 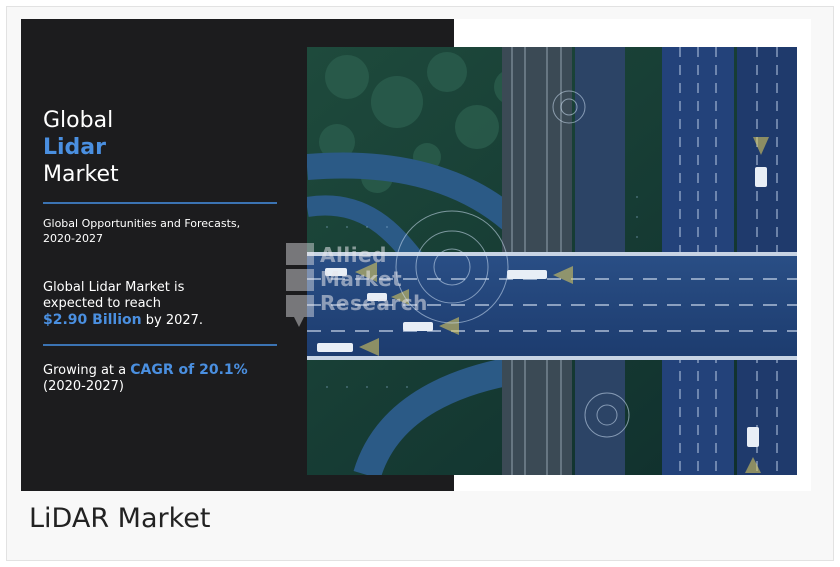 I want to click on stat2-line2: (2020-2027), so click(x=84, y=386).